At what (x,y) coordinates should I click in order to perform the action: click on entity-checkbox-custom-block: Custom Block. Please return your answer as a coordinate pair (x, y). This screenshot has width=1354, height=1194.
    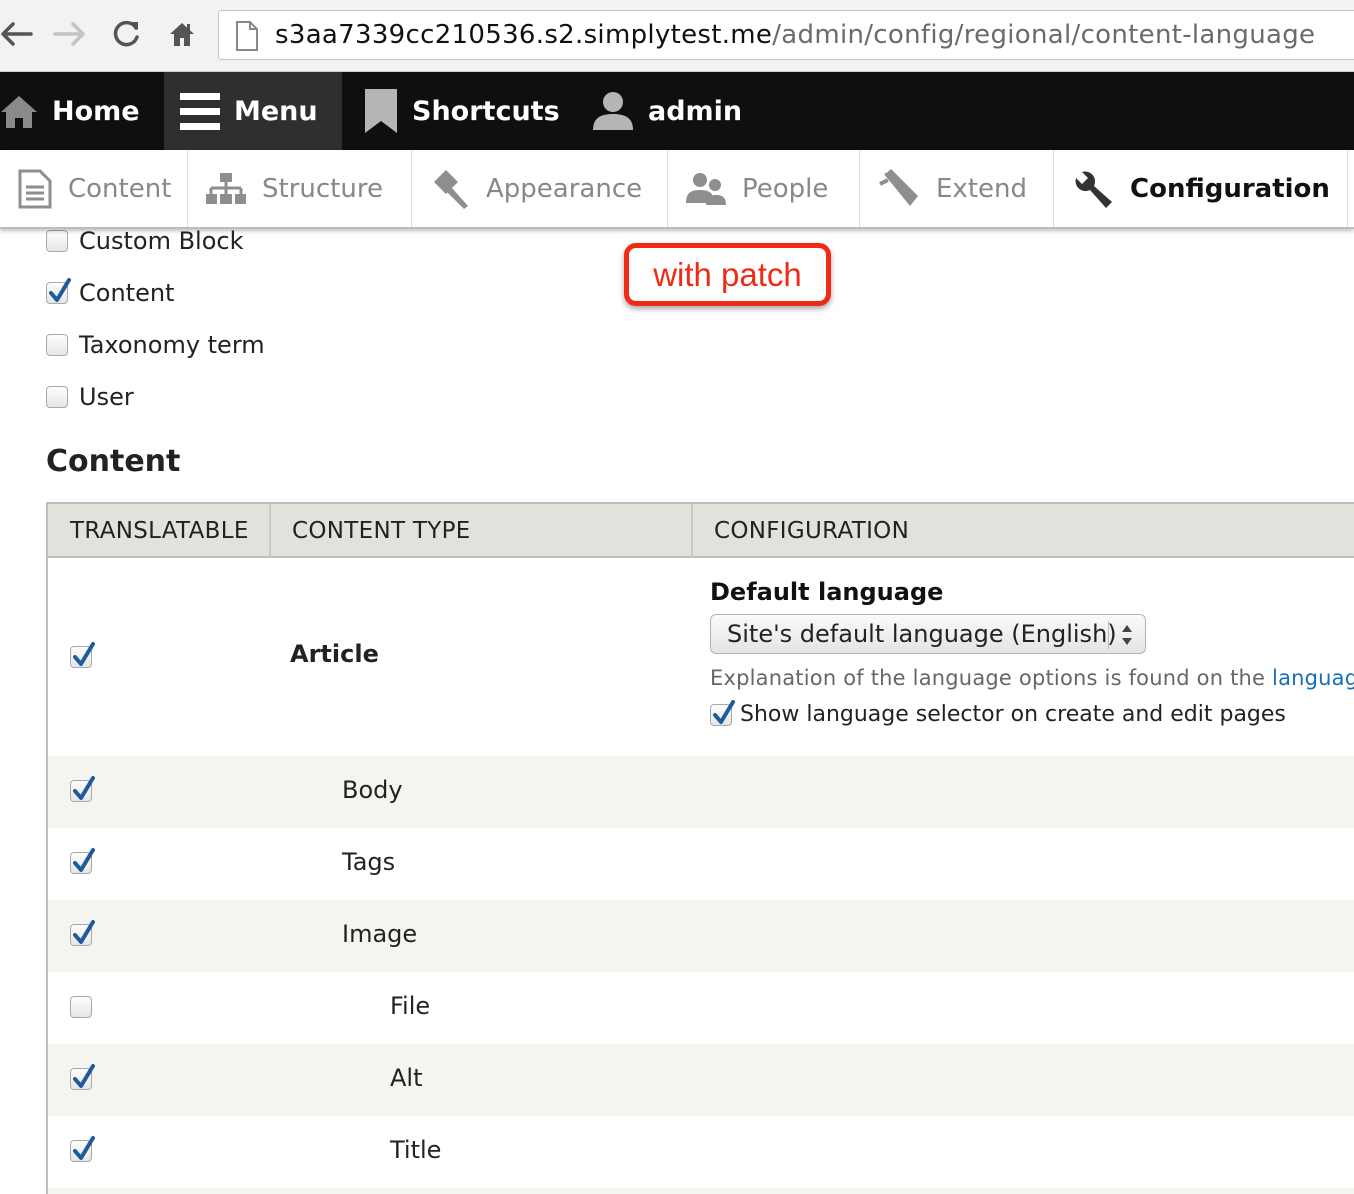
    Looking at the image, I should click on (144, 241).